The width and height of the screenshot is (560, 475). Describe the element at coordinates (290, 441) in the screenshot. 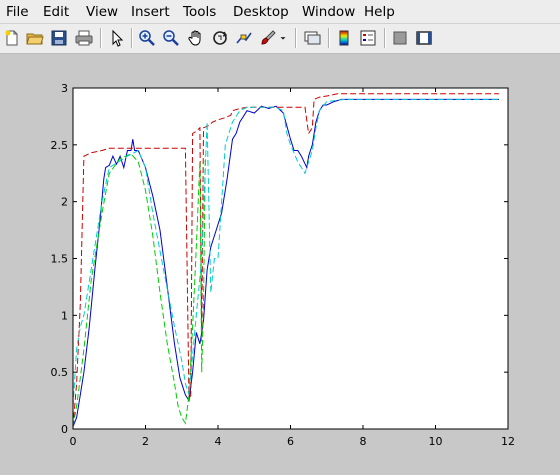

I see `x-tick-label: 6` at that location.